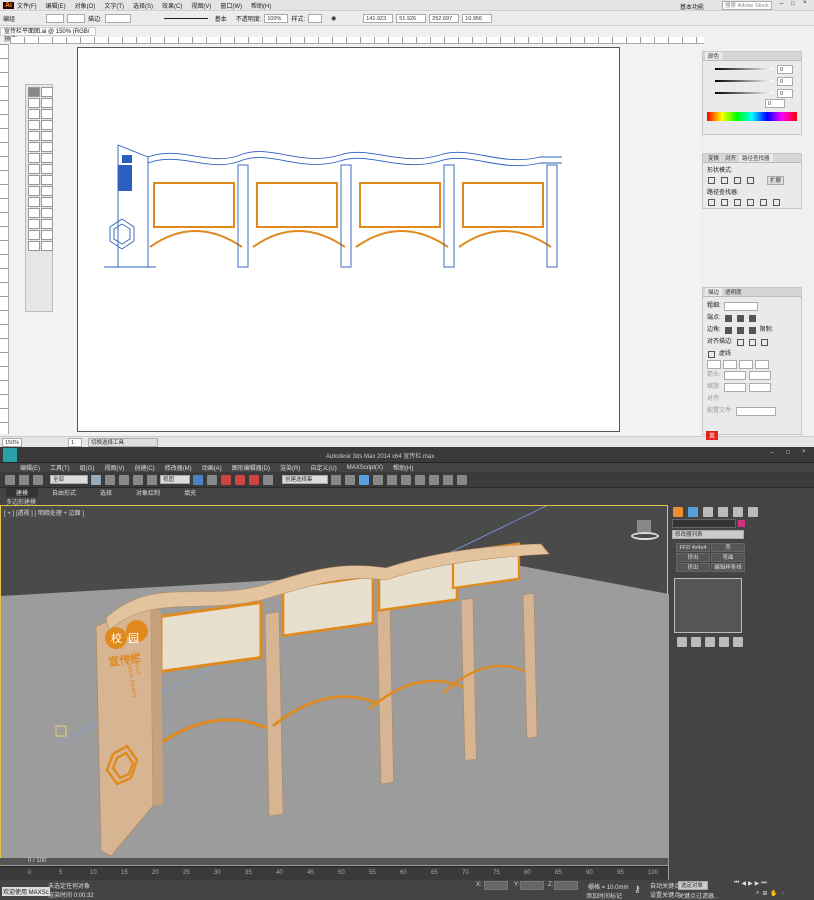  What do you see at coordinates (566, 885) in the screenshot?
I see `z-coord-field` at bounding box center [566, 885].